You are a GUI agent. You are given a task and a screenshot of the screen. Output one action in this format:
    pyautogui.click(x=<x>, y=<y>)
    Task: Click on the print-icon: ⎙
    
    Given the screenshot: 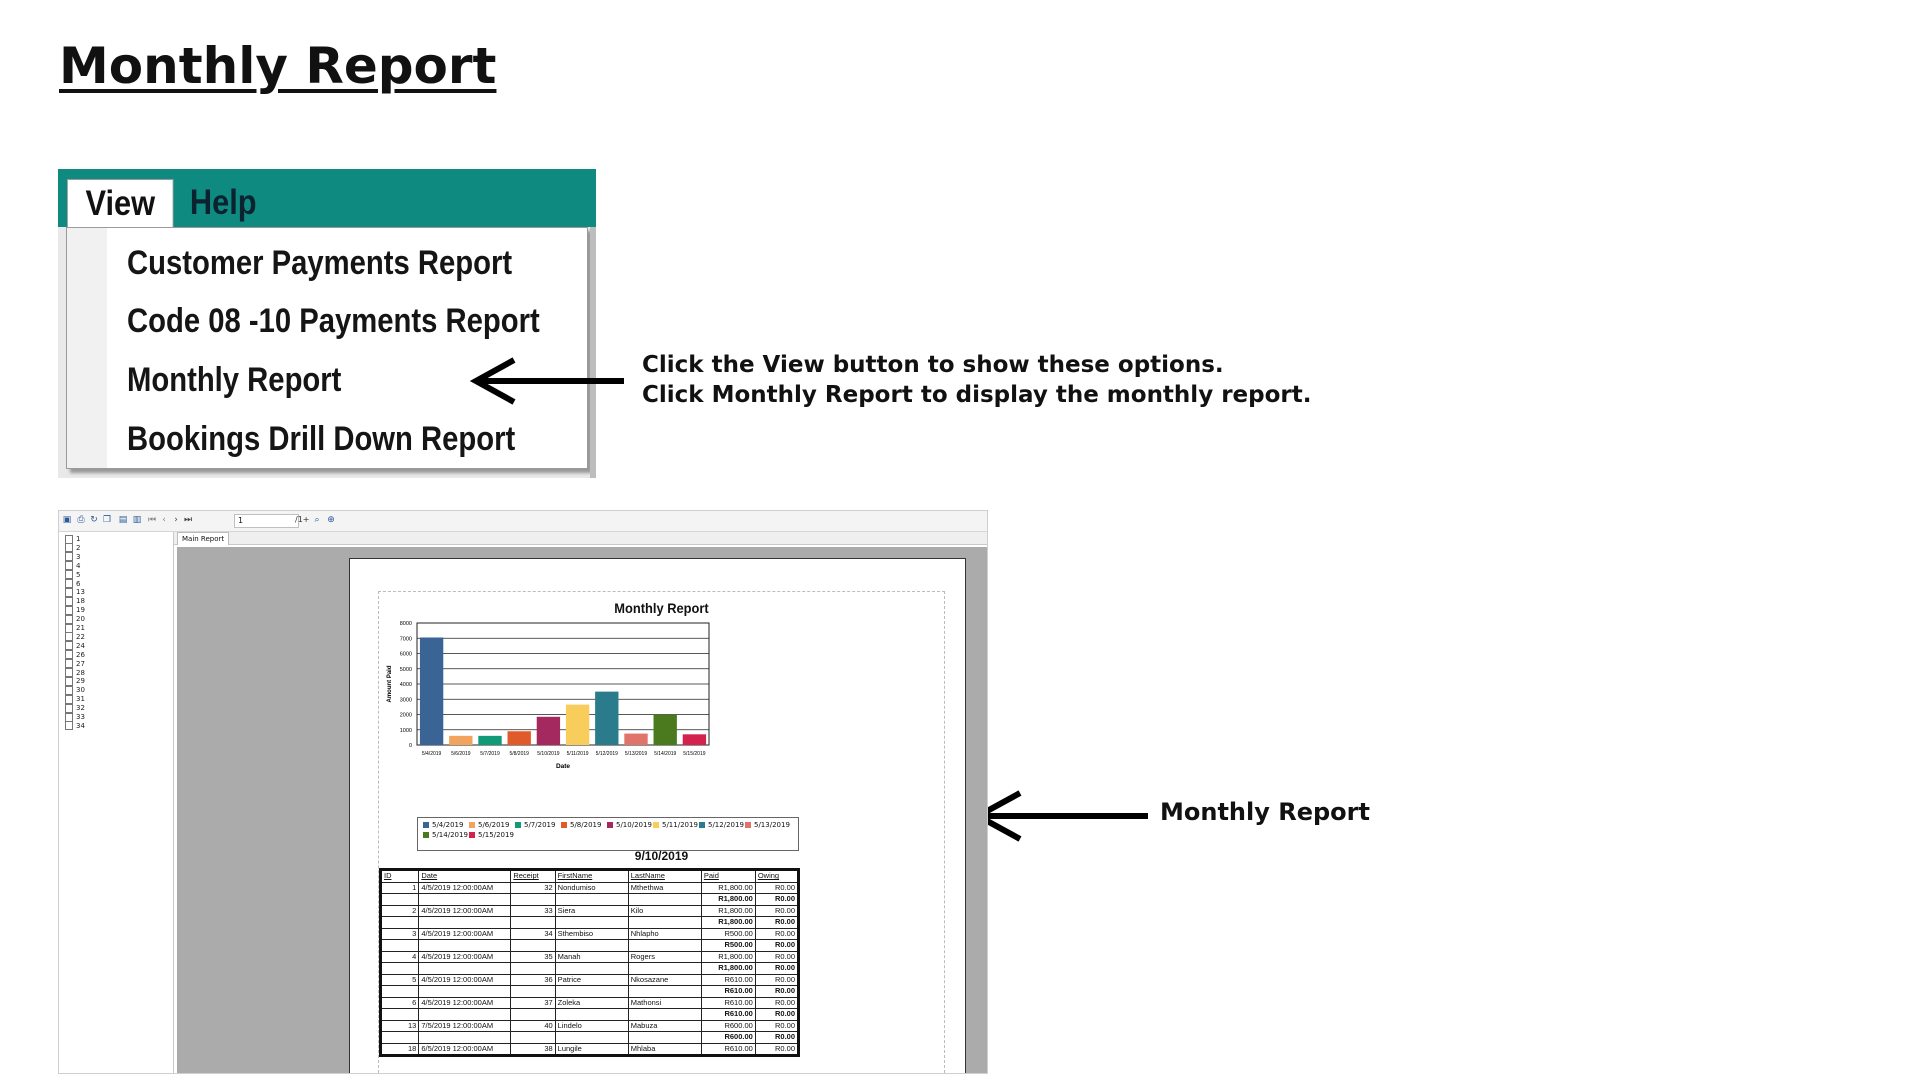 What is the action you would take?
    pyautogui.click(x=81, y=520)
    